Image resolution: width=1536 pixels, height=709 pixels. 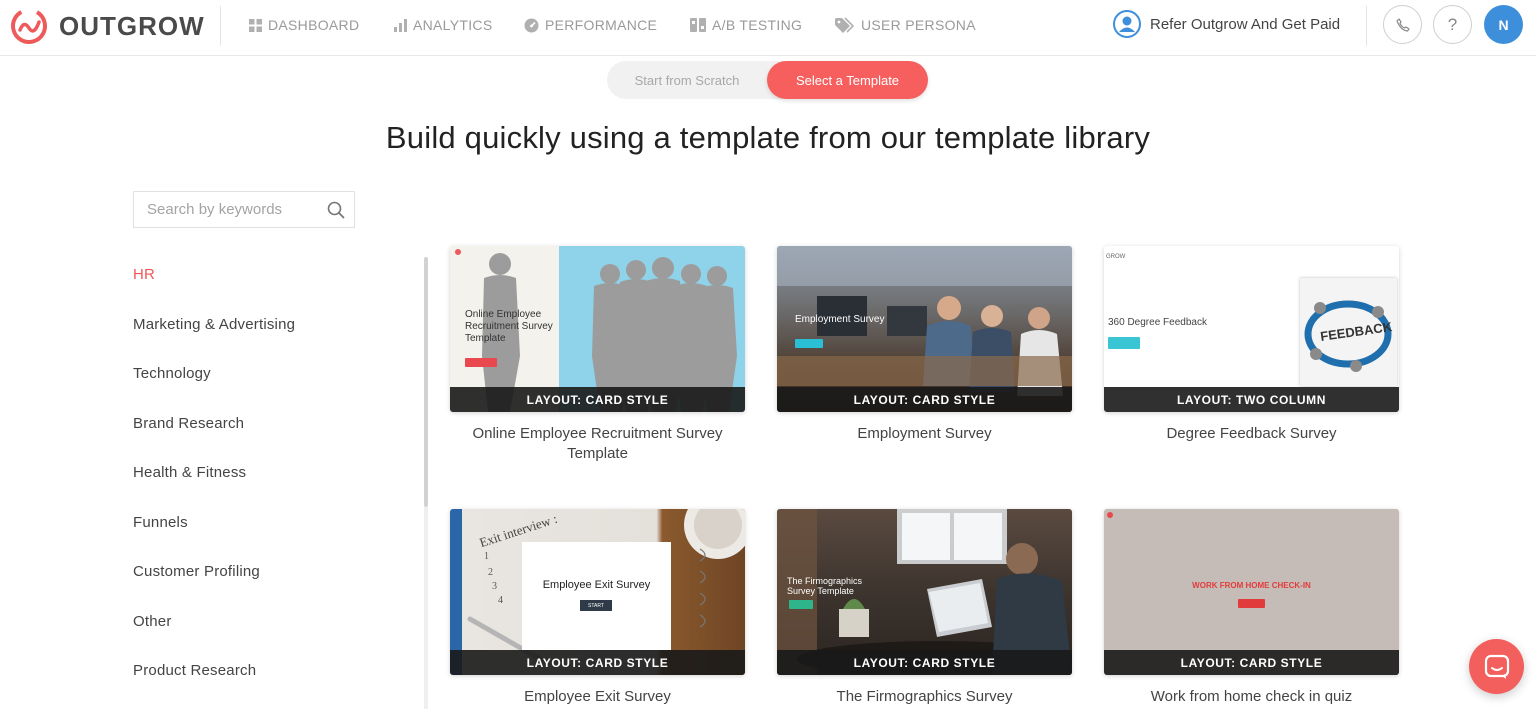 What do you see at coordinates (1251, 585) in the screenshot?
I see `thumb-heading: WORK FROM HOME CHECK-IN` at bounding box center [1251, 585].